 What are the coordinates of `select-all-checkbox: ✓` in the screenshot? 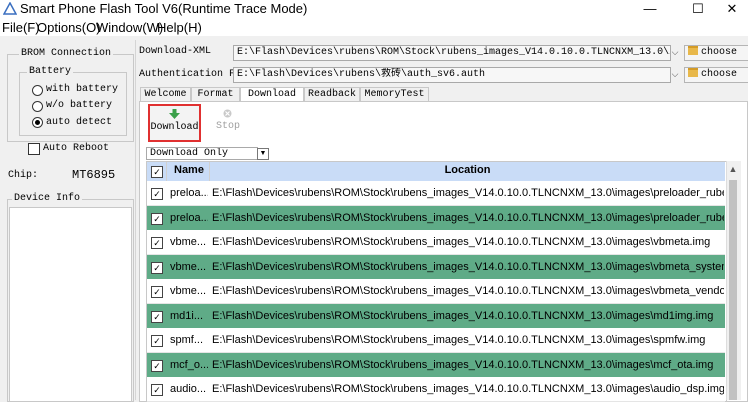 It's located at (157, 172).